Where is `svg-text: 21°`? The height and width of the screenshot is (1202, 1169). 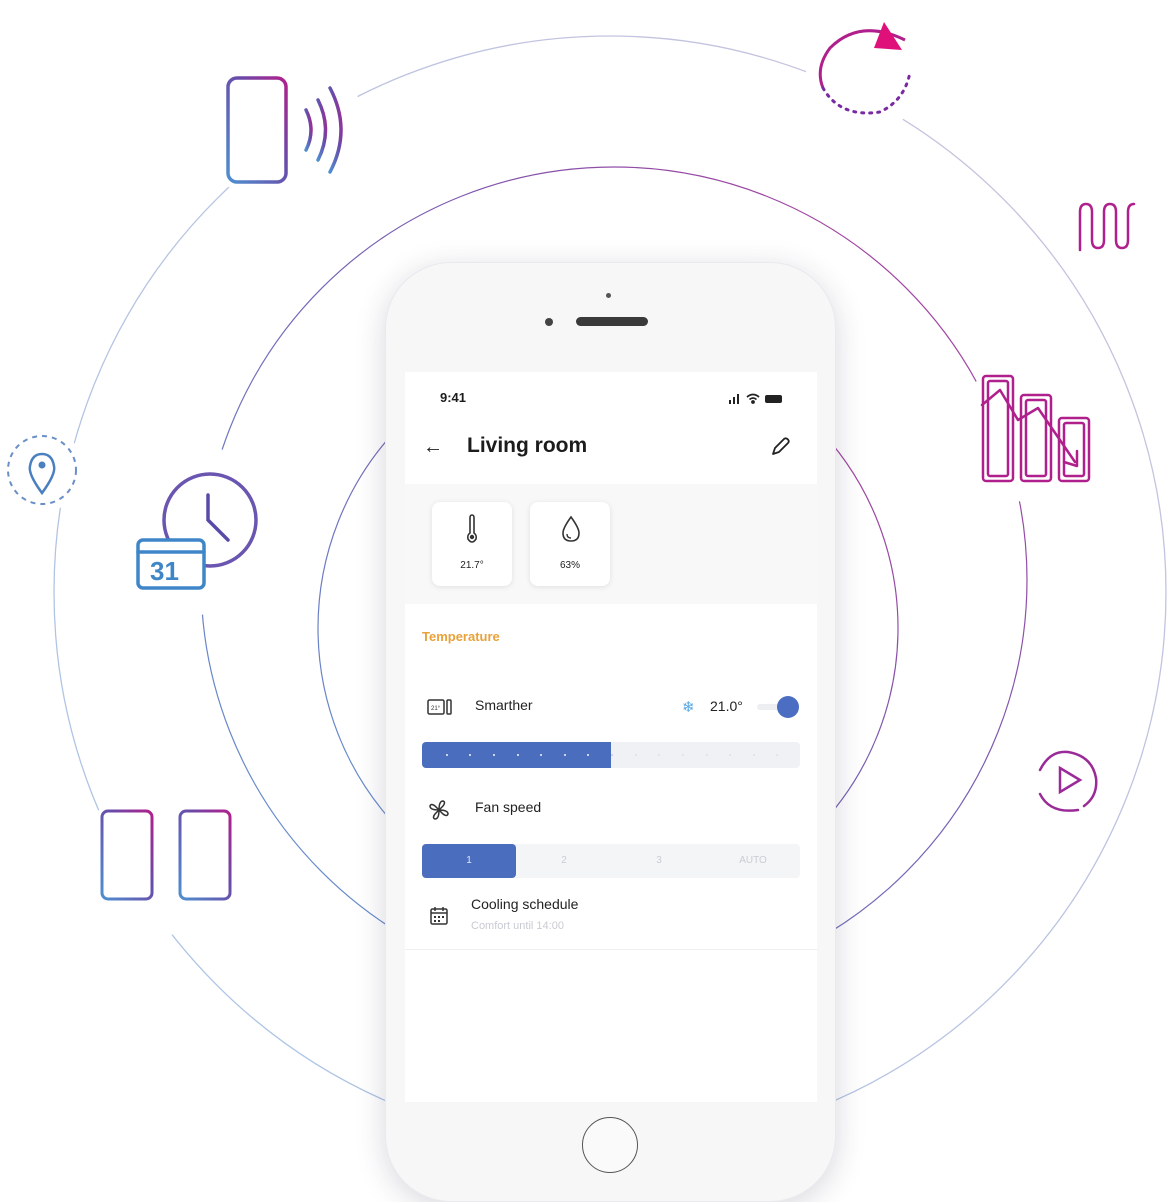 svg-text: 21° is located at coordinates (436, 709).